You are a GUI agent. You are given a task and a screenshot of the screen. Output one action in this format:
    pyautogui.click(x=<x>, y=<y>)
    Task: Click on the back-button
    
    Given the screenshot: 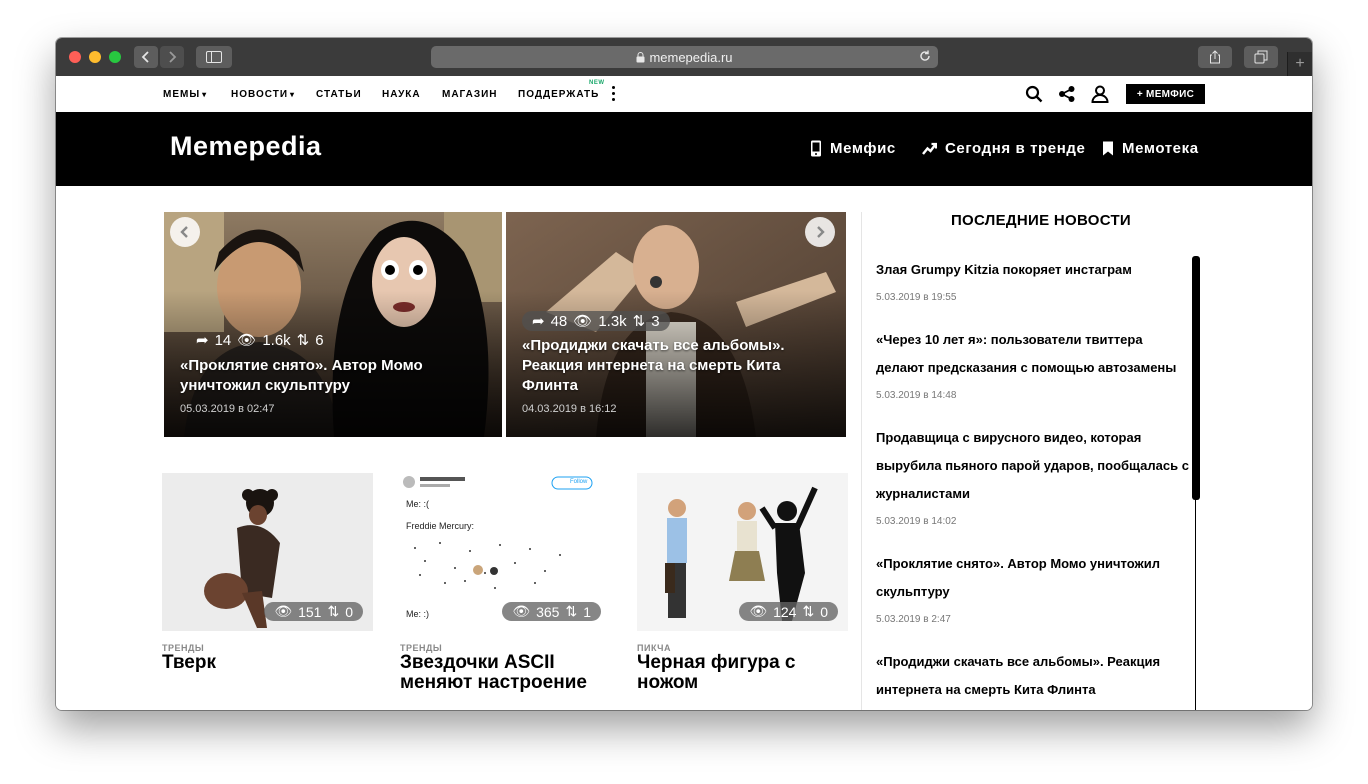 What is the action you would take?
    pyautogui.click(x=146, y=57)
    